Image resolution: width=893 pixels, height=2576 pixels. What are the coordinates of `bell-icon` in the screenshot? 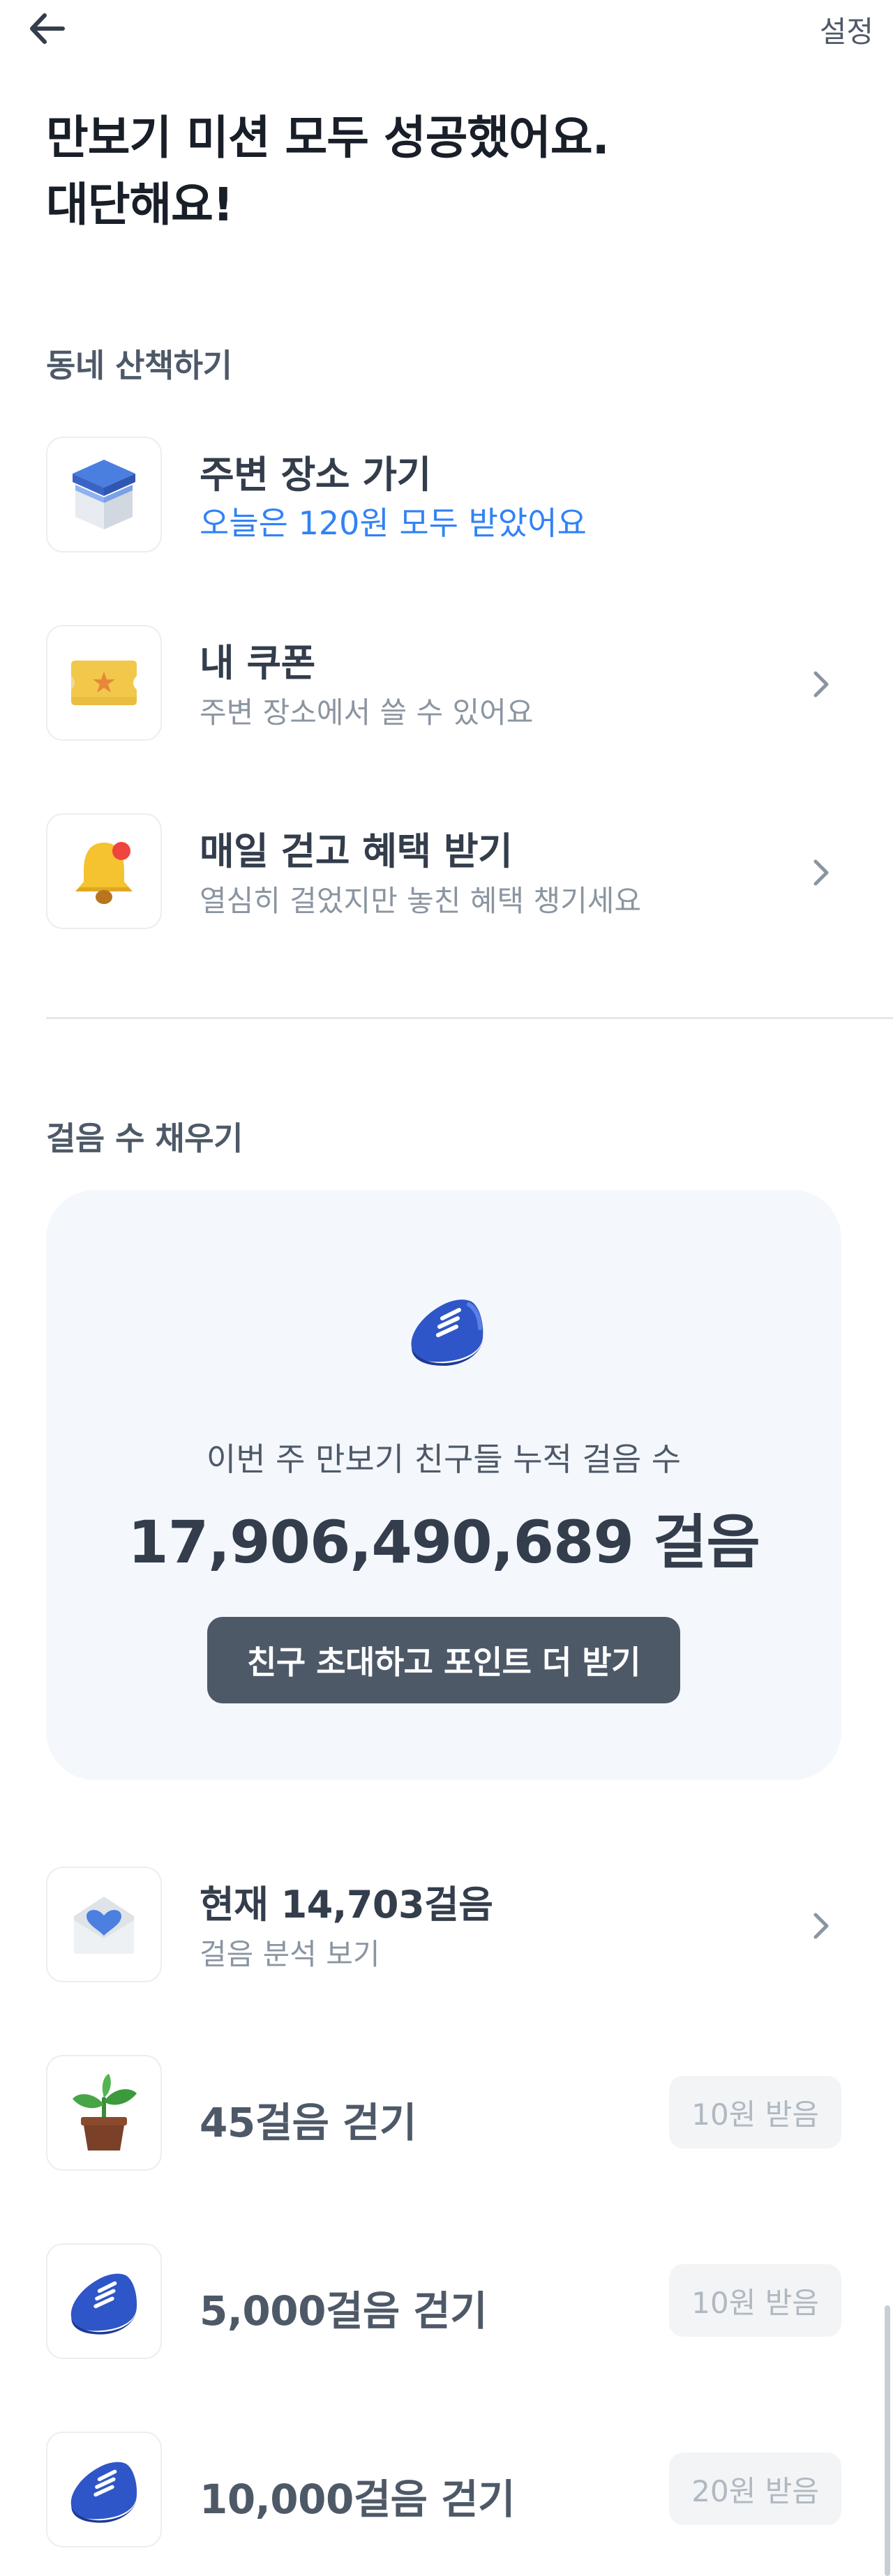 It's located at (104, 871).